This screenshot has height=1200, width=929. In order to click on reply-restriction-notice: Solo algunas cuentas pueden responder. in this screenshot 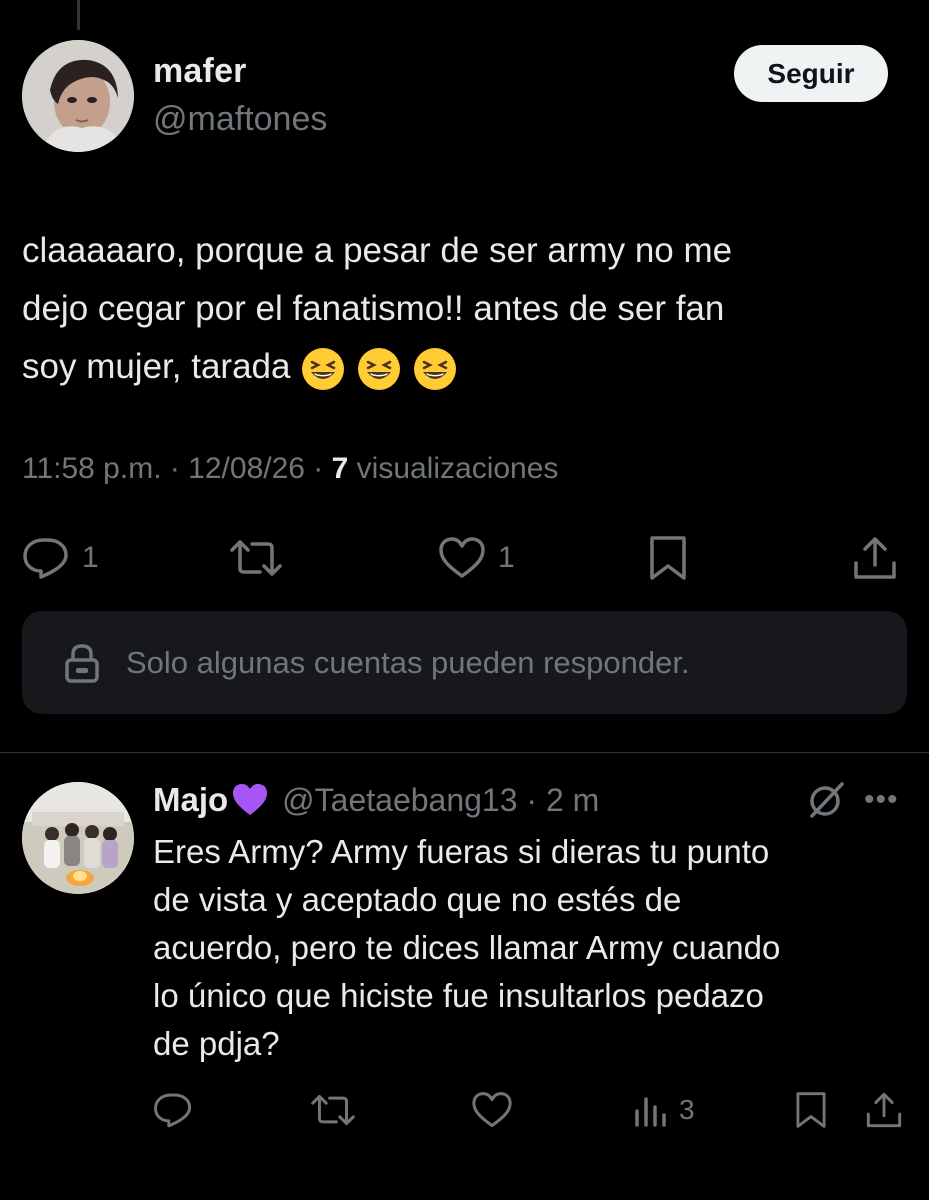, I will do `click(464, 662)`.